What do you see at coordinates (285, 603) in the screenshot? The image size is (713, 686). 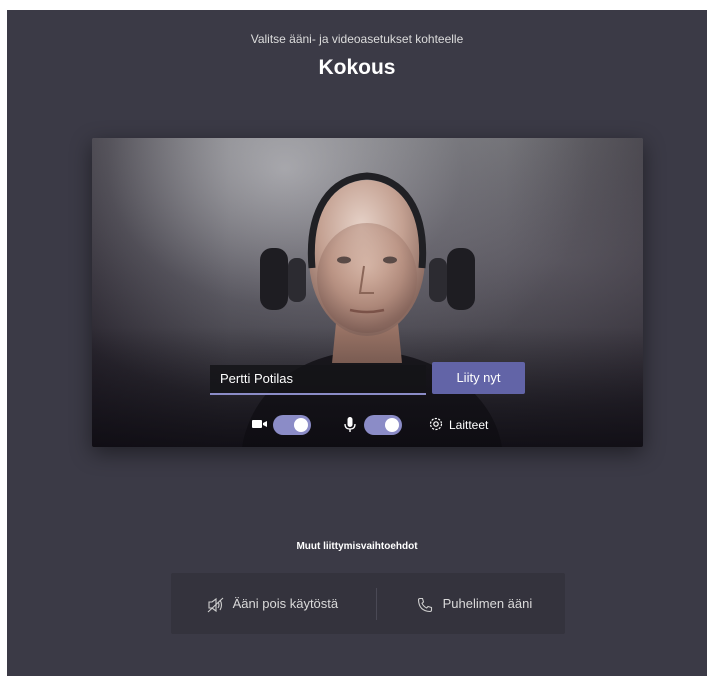 I see `audio-off-label: Ääni pois käytöstä` at bounding box center [285, 603].